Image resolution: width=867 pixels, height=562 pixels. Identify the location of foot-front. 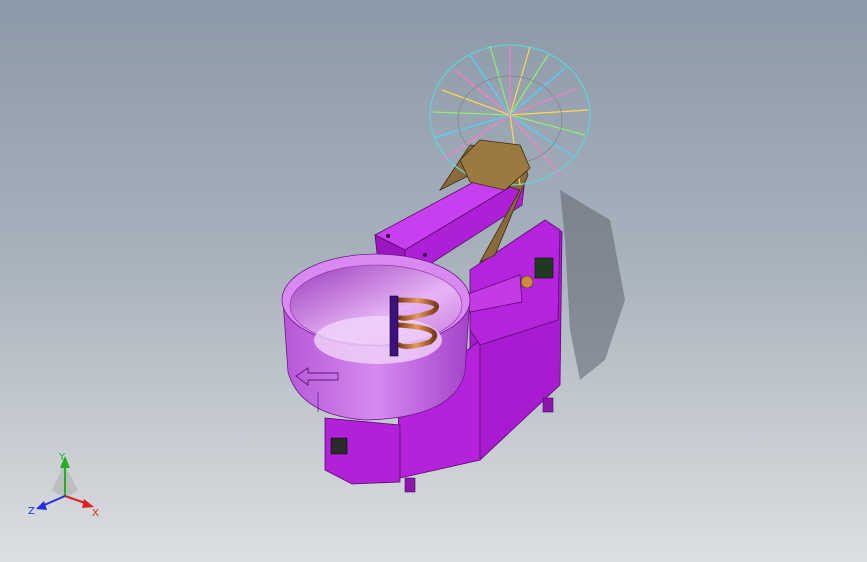
(410, 485).